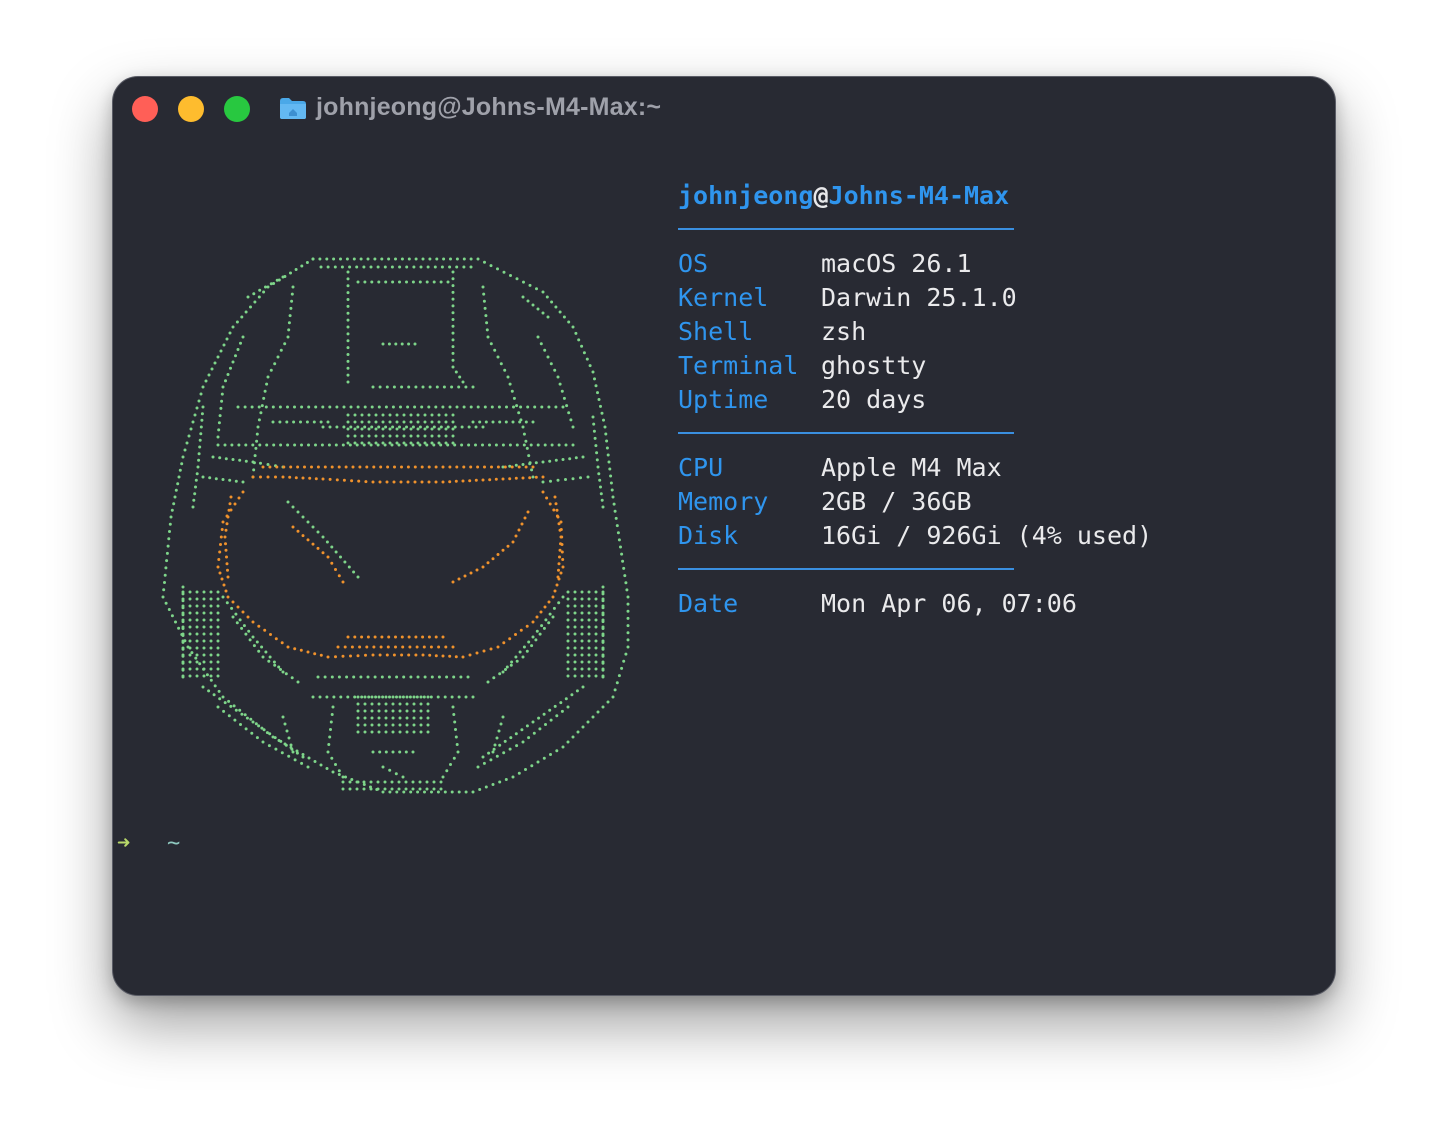 This screenshot has height=1146, width=1448. What do you see at coordinates (874, 399) in the screenshot?
I see `info-value: 20 days` at bounding box center [874, 399].